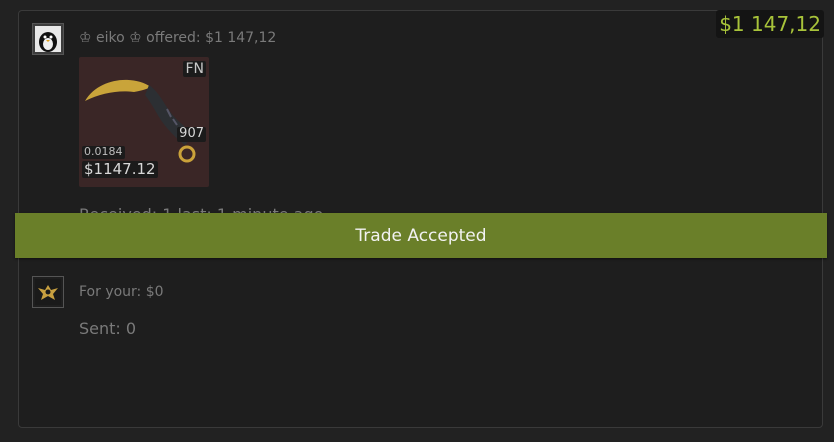 This screenshot has height=442, width=834. What do you see at coordinates (120, 169) in the screenshot?
I see `item-price: $1147.12` at bounding box center [120, 169].